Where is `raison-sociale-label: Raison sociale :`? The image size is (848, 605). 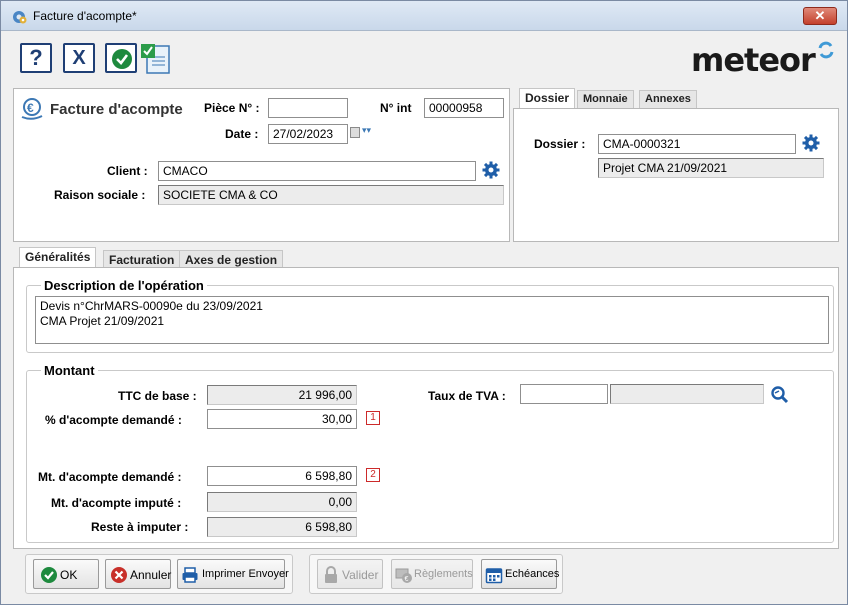 raison-sociale-label: Raison sociale : is located at coordinates (100, 195).